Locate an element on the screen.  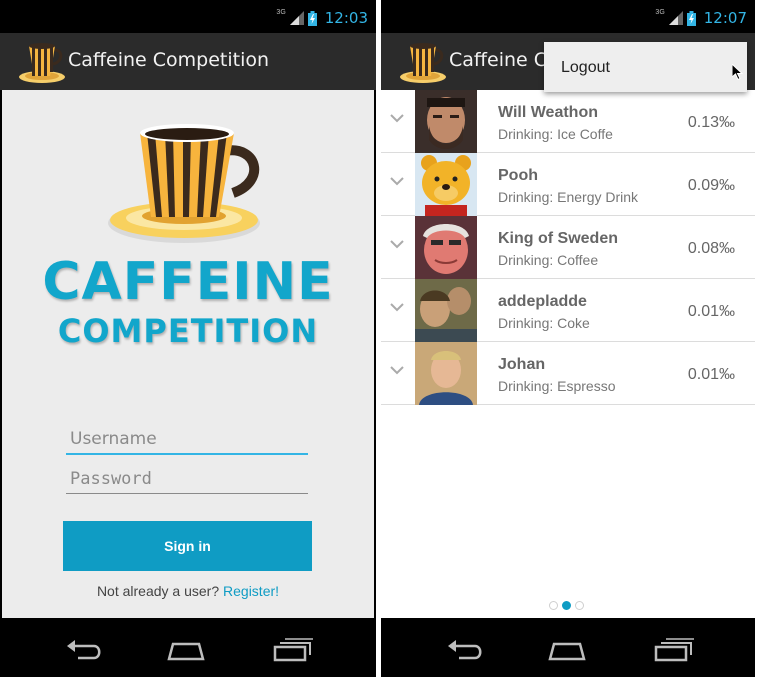
player-score: 0.13‰ is located at coordinates (711, 122).